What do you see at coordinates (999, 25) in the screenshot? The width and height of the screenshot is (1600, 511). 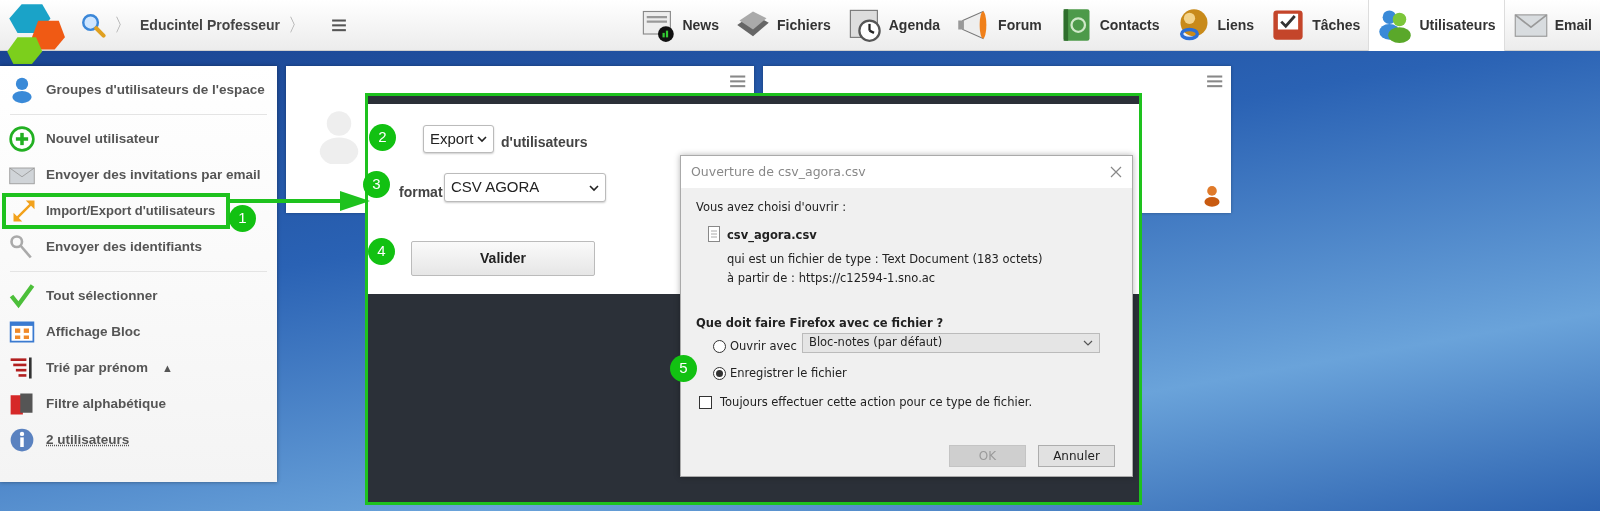 I see `nav-tab: Forum` at bounding box center [999, 25].